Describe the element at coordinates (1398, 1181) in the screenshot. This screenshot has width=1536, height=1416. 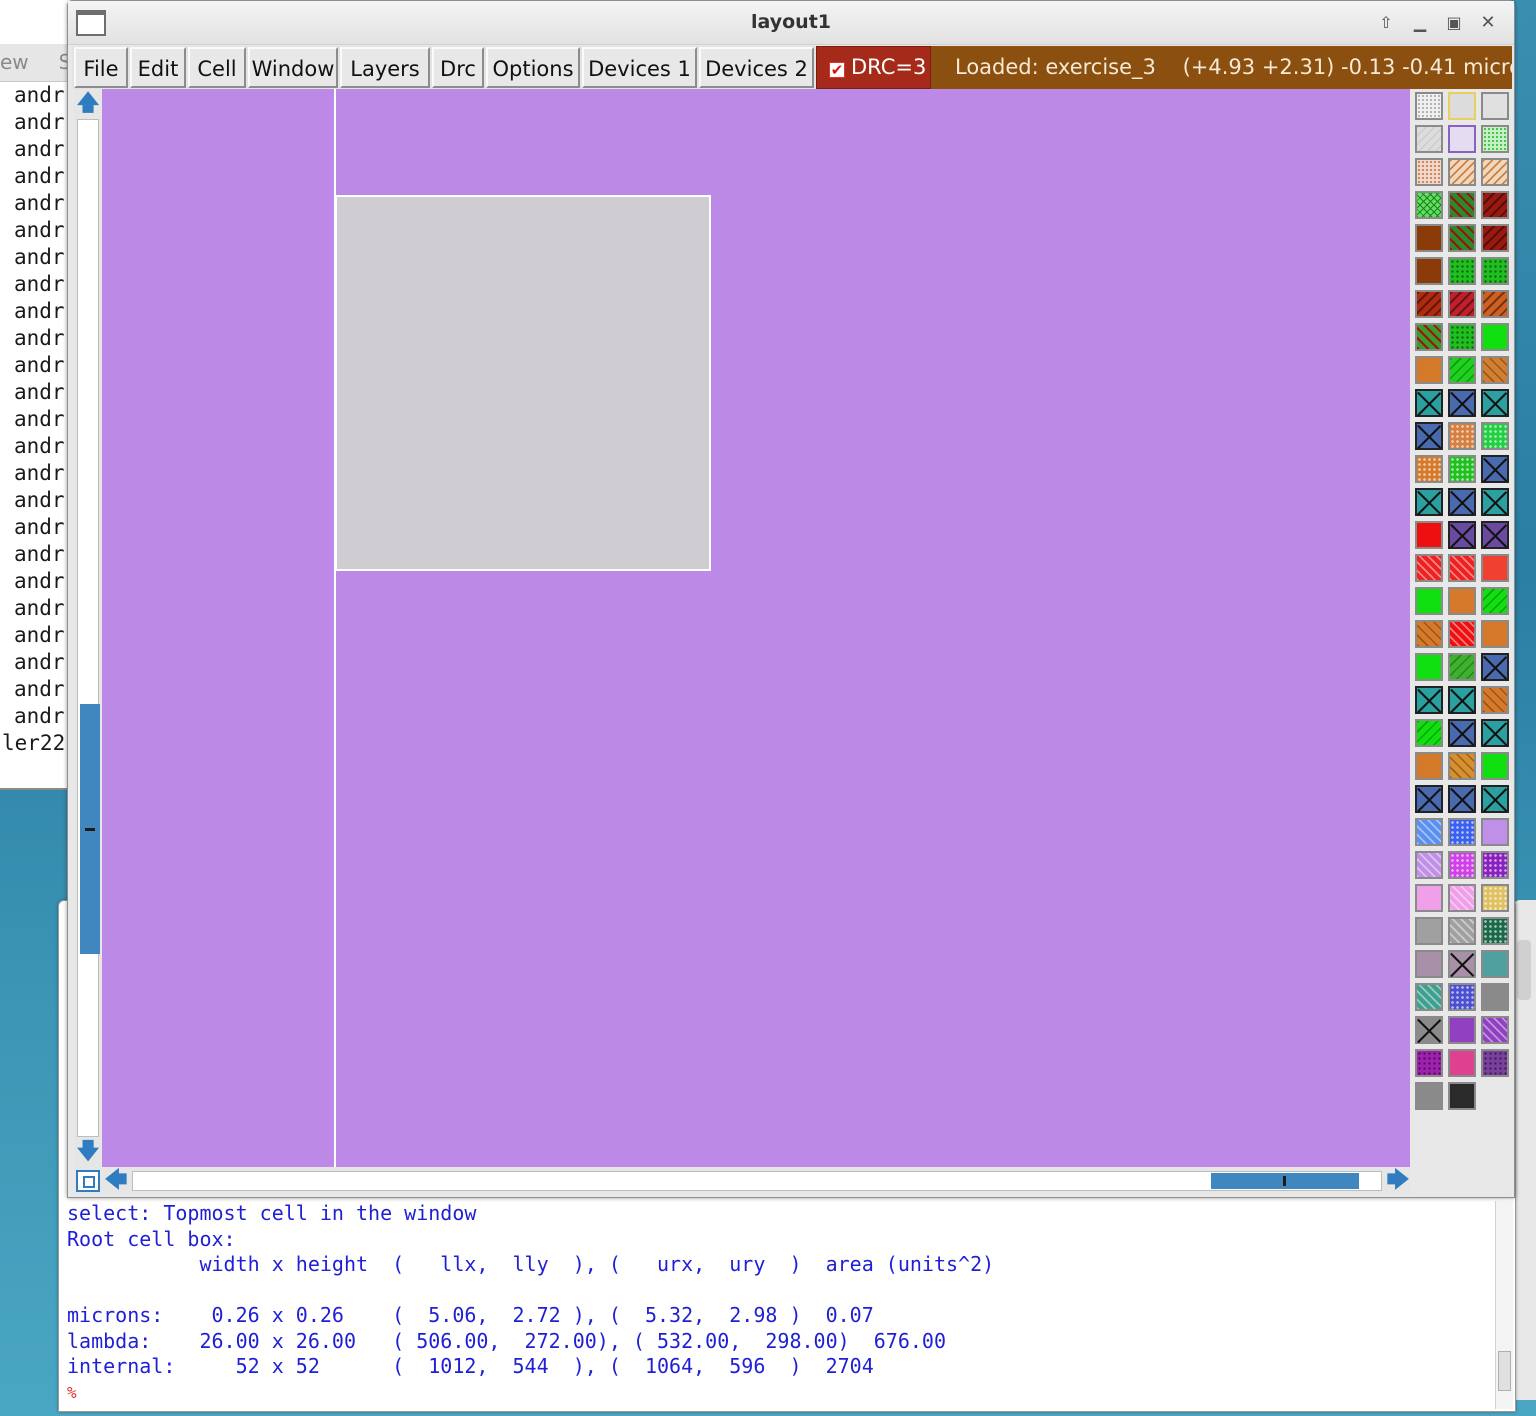
I see `scroll-right-arrow-icon: 🡆` at that location.